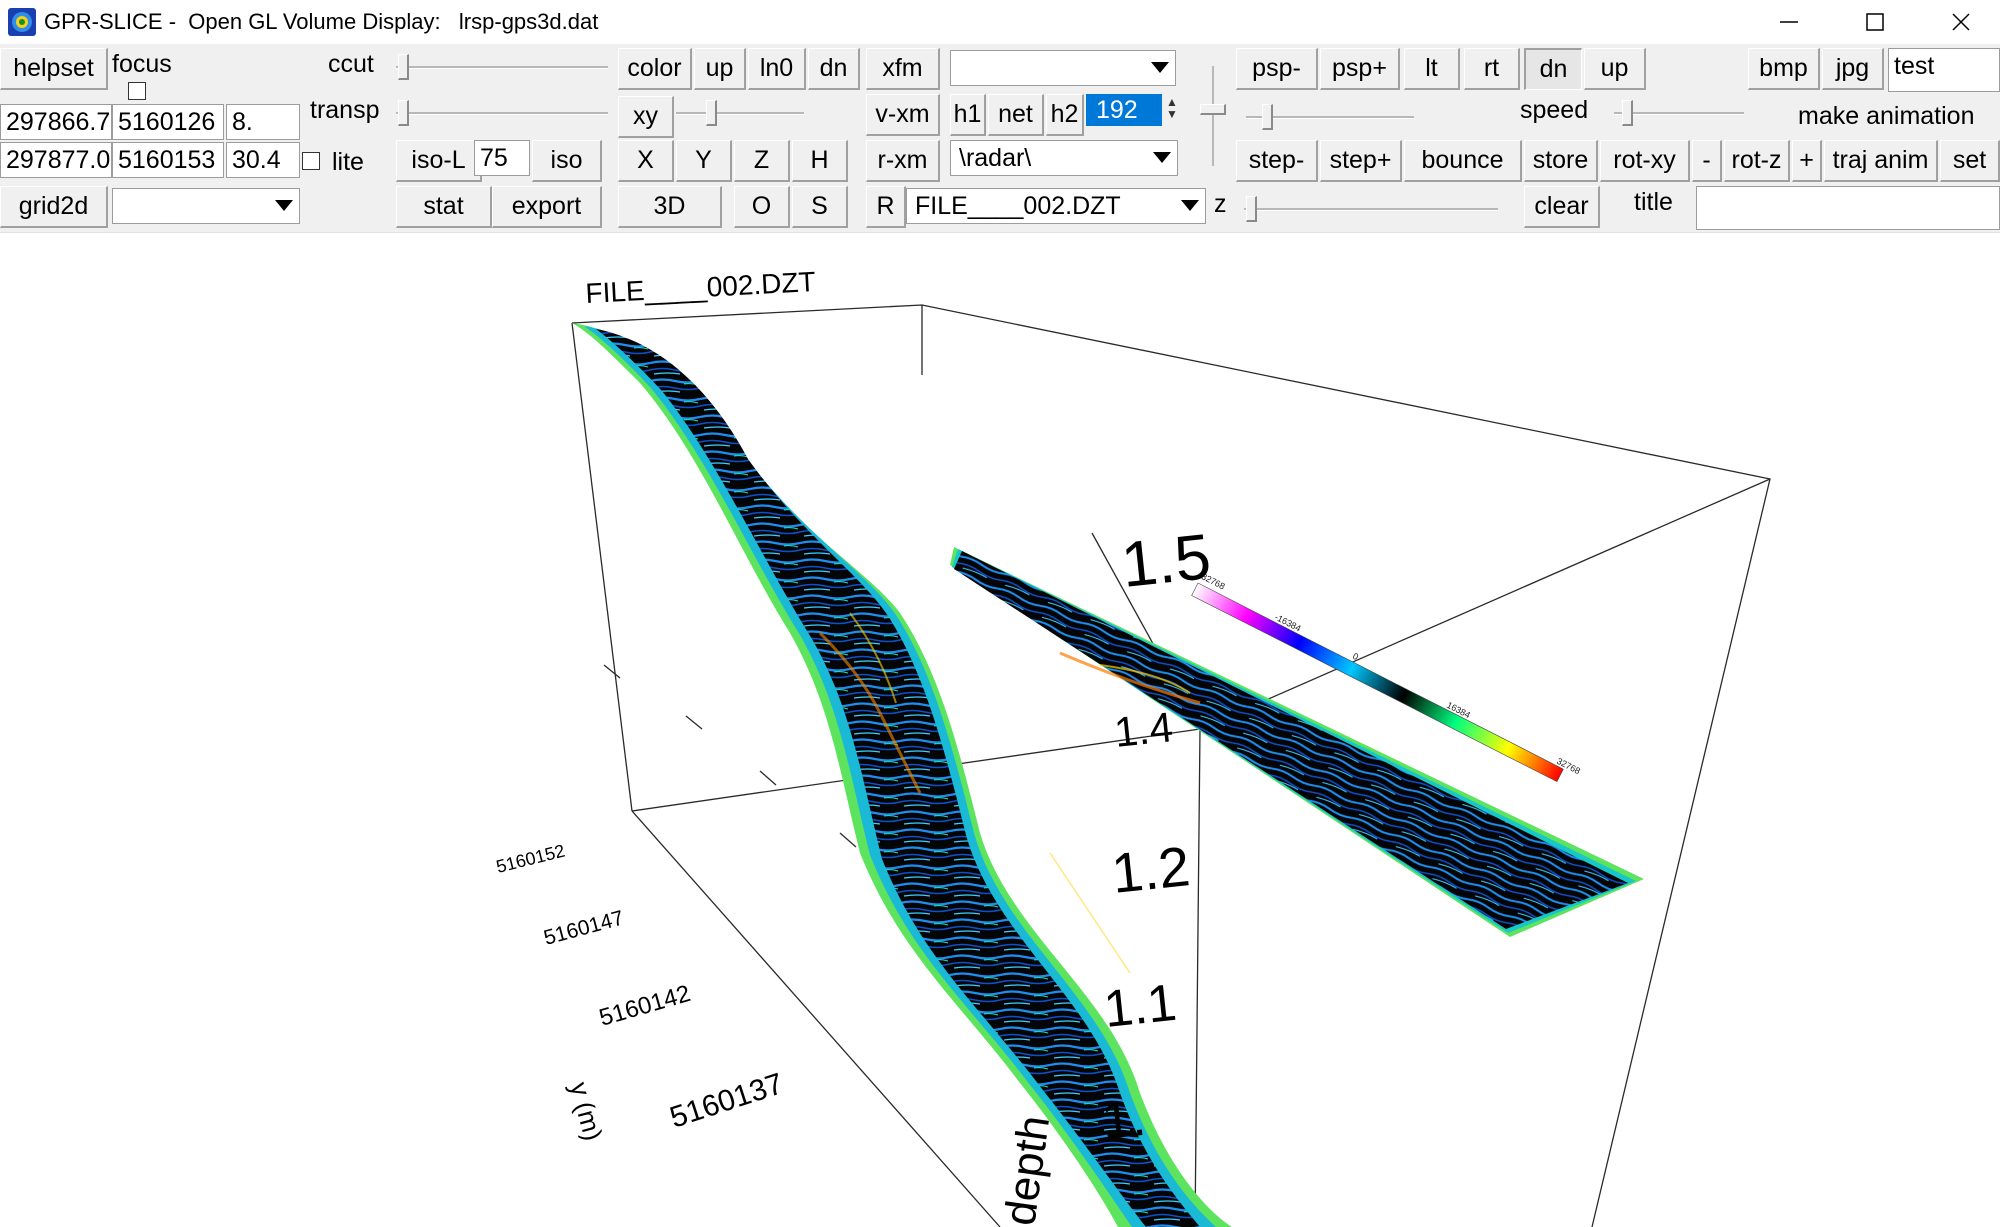  I want to click on psp-minus-button: psp-, so click(1277, 69).